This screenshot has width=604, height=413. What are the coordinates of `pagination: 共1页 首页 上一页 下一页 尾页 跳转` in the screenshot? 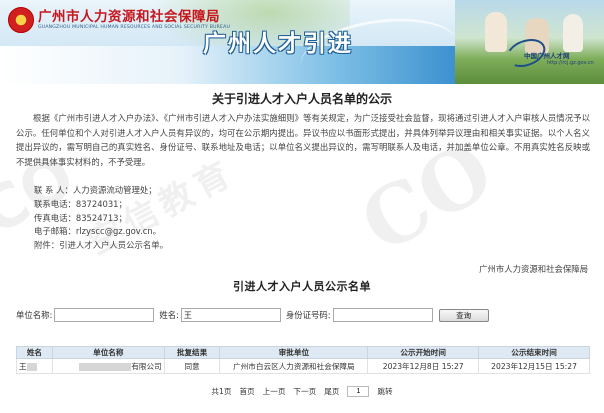 It's located at (302, 391).